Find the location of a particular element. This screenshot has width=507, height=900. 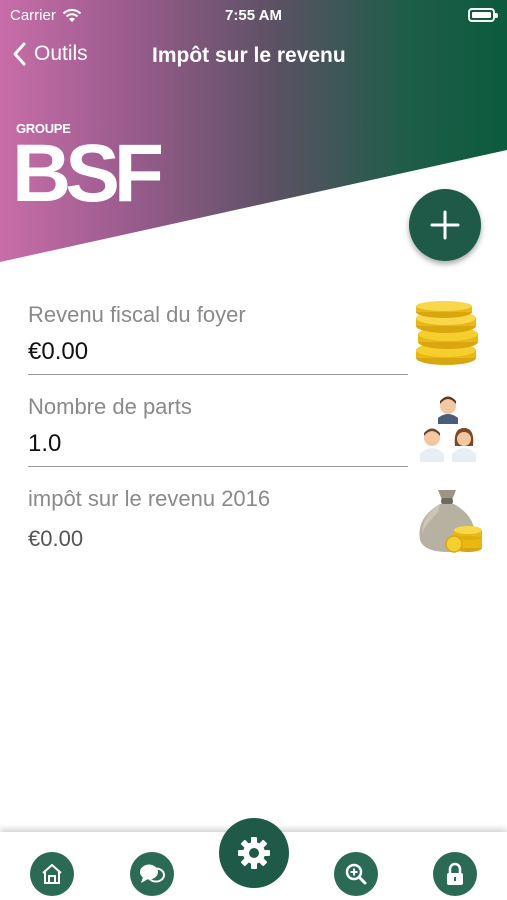

income-field: Revenu fiscal du foyer €0.00 is located at coordinates (218, 338).